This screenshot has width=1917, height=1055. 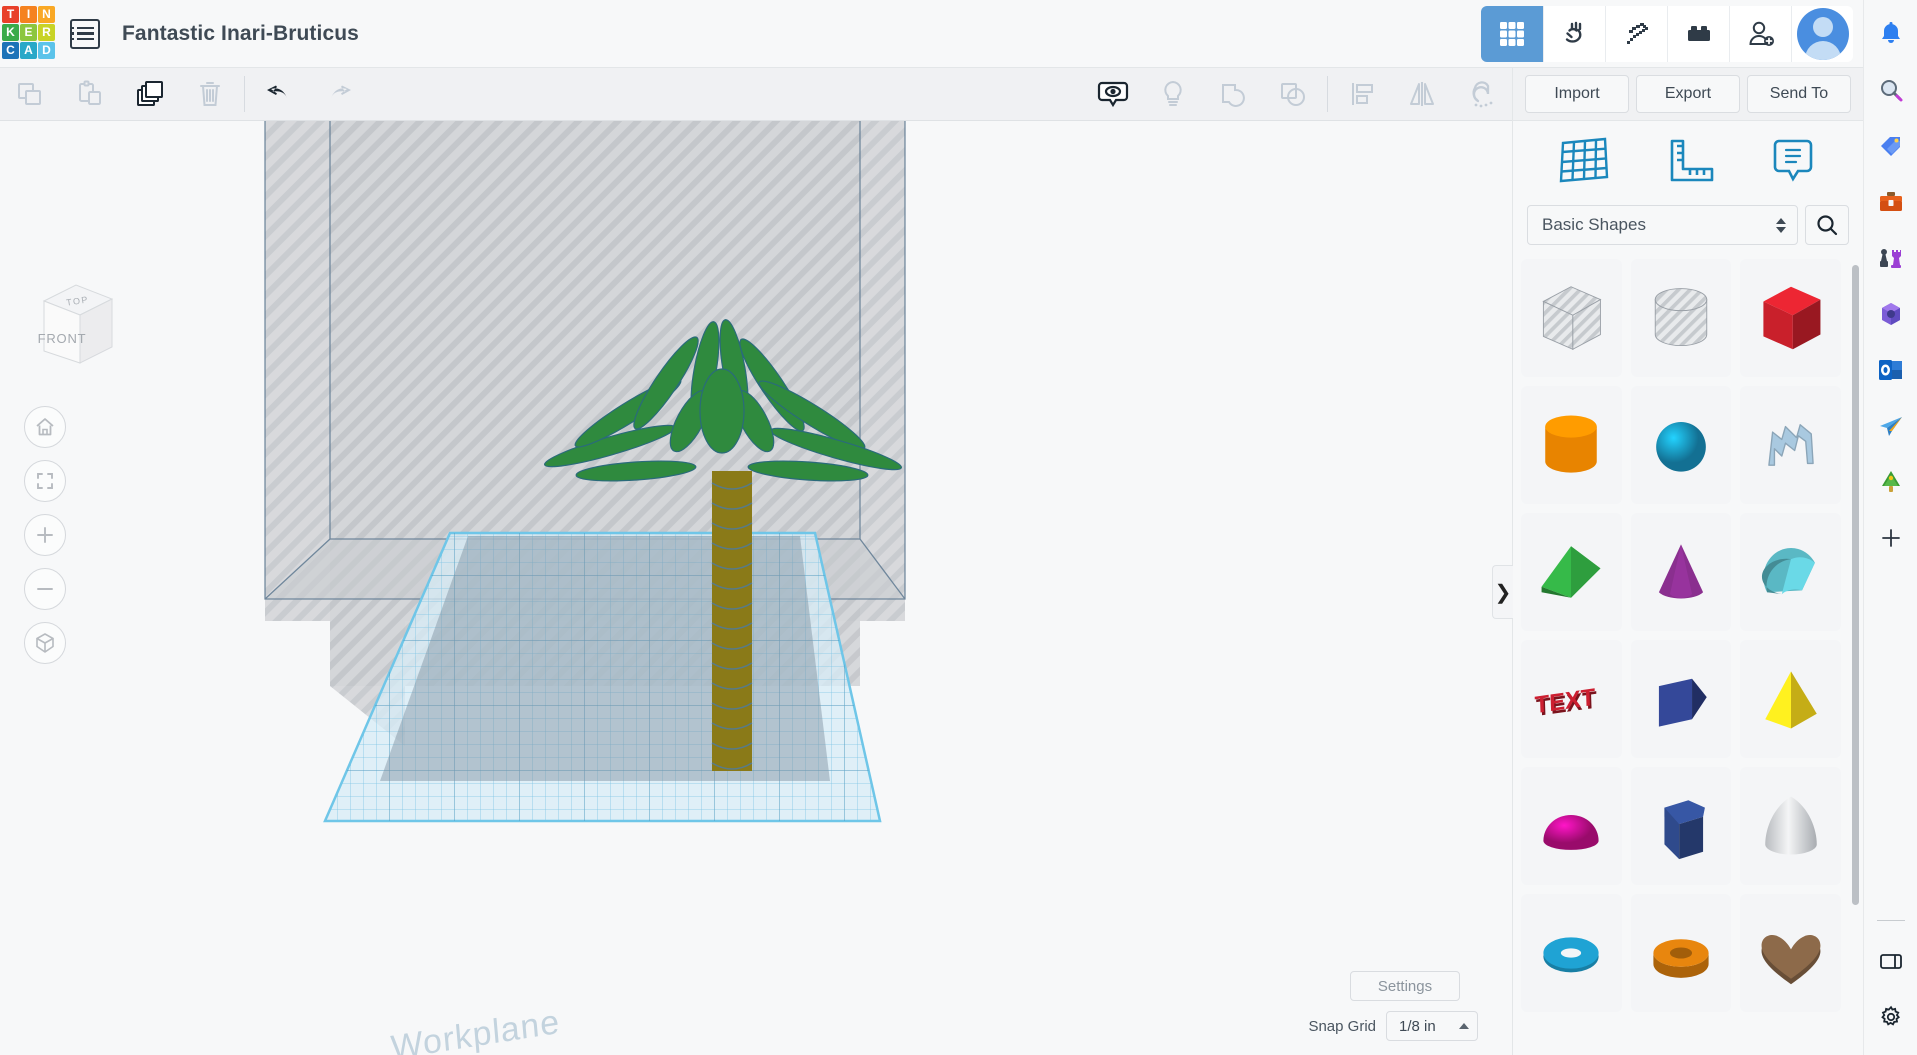 I want to click on magnet-icon, so click(x=1482, y=94).